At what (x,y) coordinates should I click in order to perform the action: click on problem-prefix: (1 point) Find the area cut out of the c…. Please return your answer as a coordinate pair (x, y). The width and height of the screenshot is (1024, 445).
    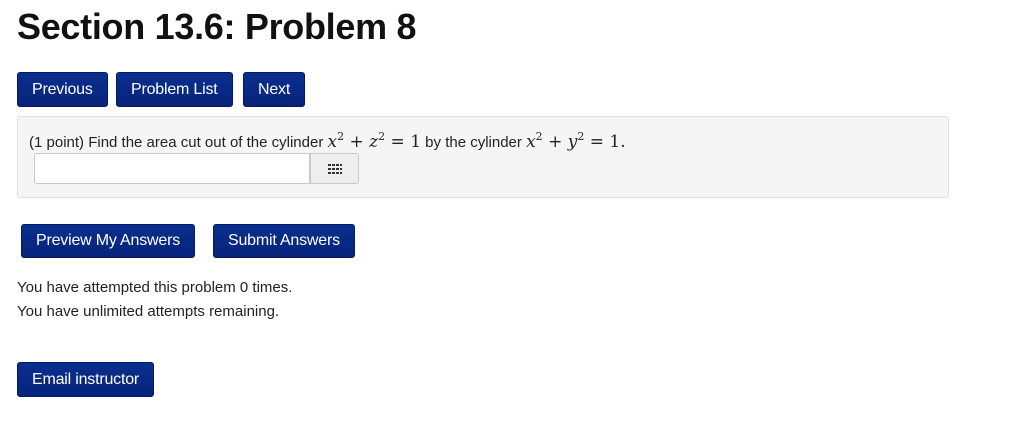
    Looking at the image, I should click on (178, 142).